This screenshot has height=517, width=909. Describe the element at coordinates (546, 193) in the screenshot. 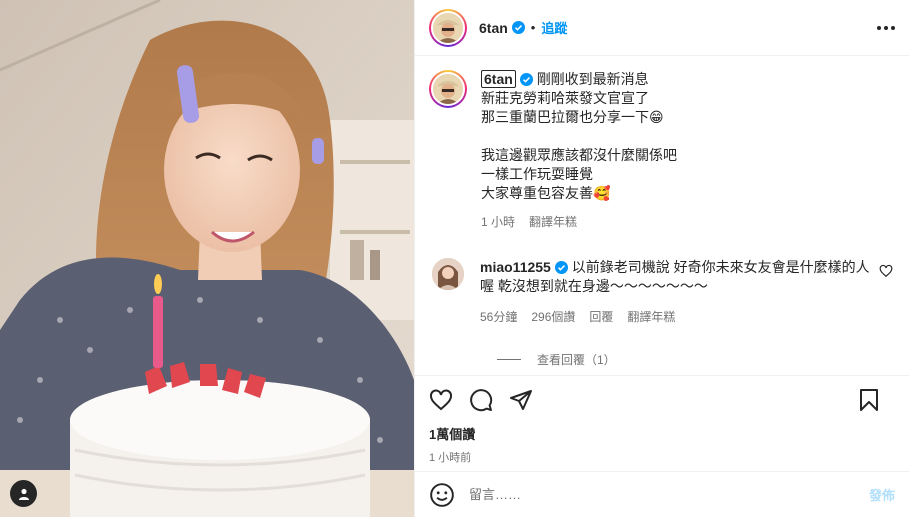

I see `caption-line: 大家尊重包容友善🥰` at that location.